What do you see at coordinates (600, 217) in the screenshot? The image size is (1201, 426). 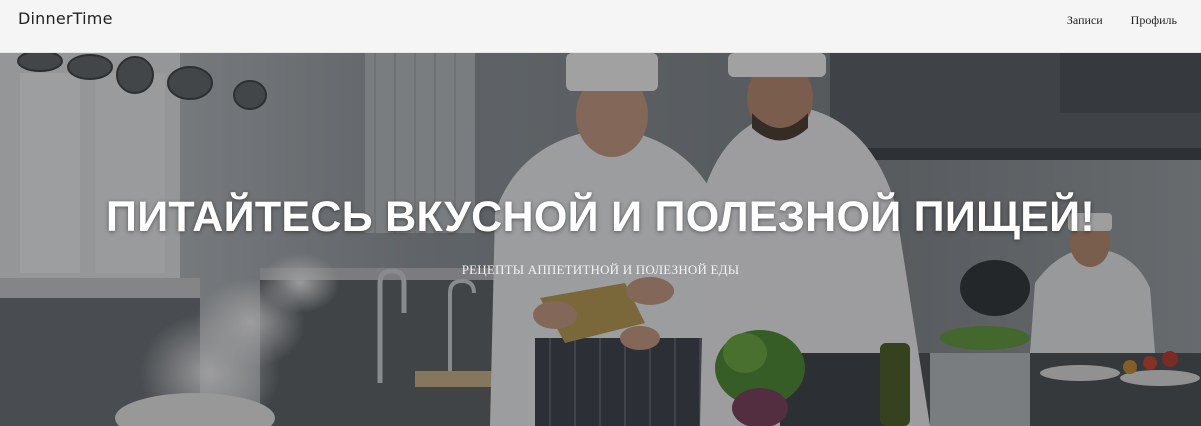 I see `hero-title: ПИТАЙТЕСЬ ВКУСНОЙ И ПОЛЕЗНОЙ ПИЩЕЙ!` at bounding box center [600, 217].